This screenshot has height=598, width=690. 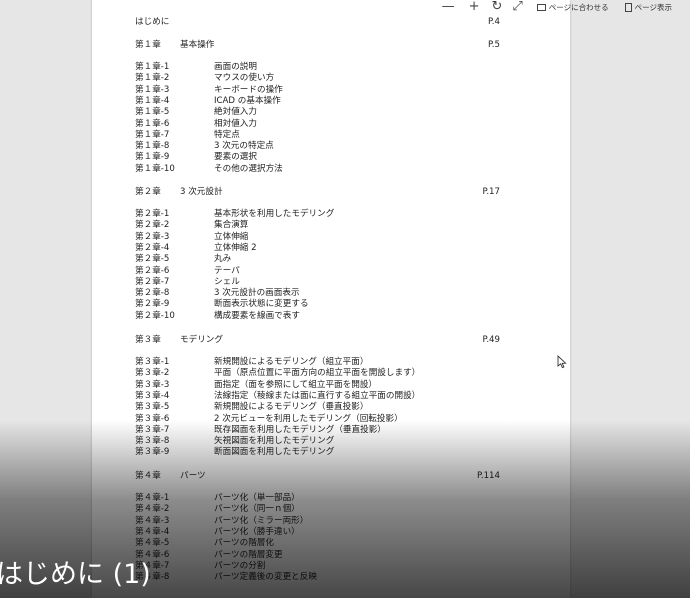 What do you see at coordinates (148, 476) in the screenshot?
I see `toc-chapter-number: 第４章` at bounding box center [148, 476].